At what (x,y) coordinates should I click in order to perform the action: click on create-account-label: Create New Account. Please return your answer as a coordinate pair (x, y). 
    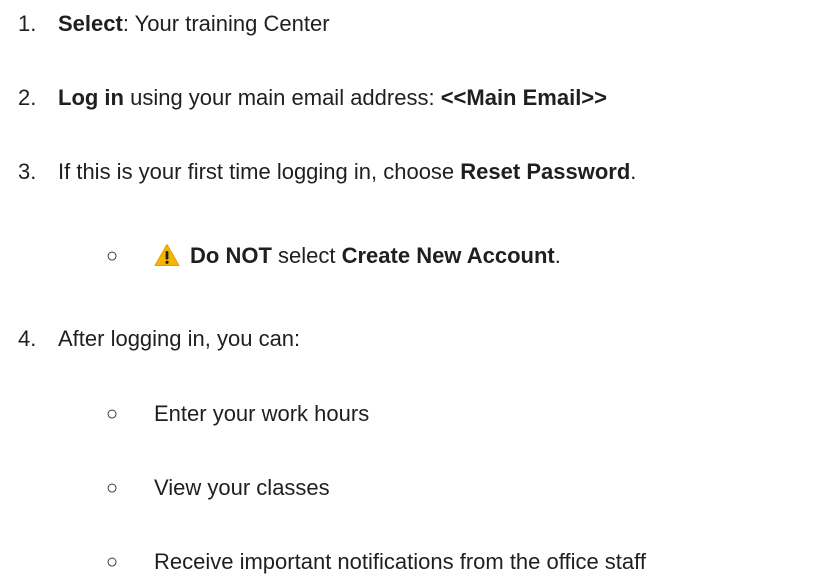
    Looking at the image, I should click on (448, 255).